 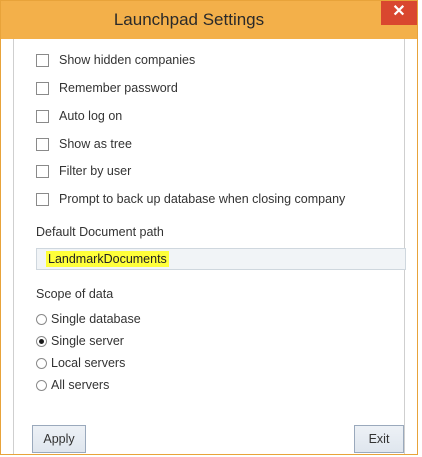 I want to click on radio-local-servers: Local servers, so click(x=80, y=363).